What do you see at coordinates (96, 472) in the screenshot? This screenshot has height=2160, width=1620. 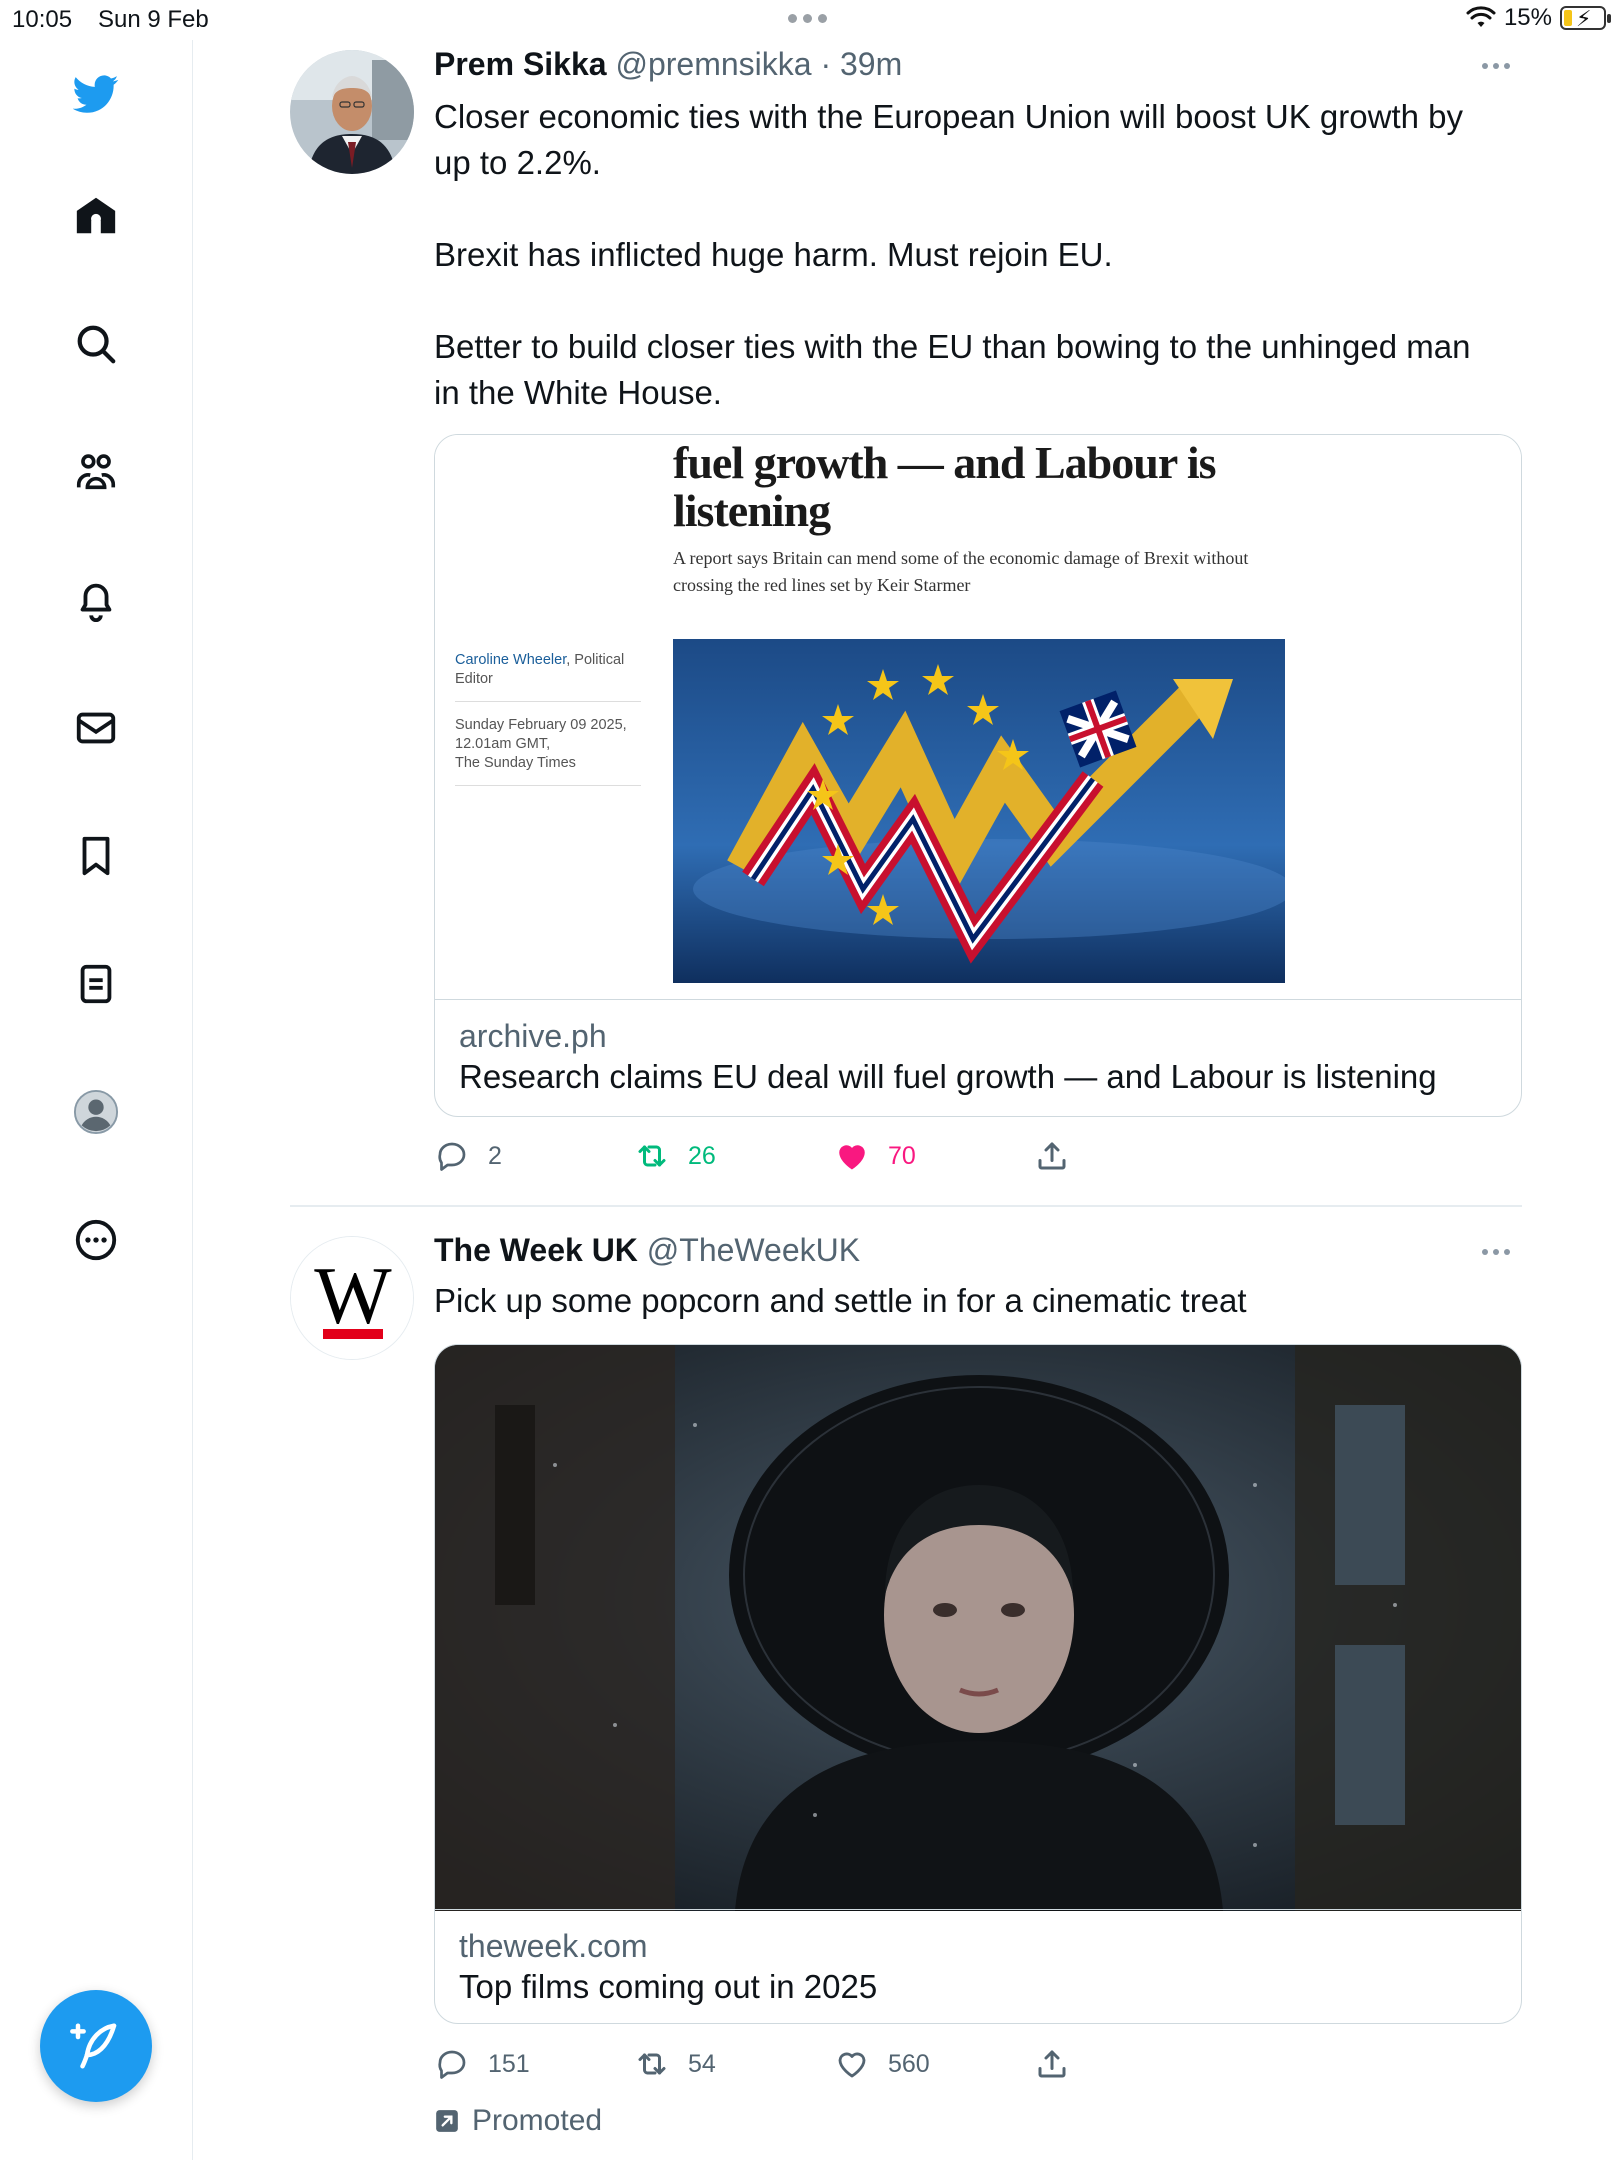 I see `communities-icon` at bounding box center [96, 472].